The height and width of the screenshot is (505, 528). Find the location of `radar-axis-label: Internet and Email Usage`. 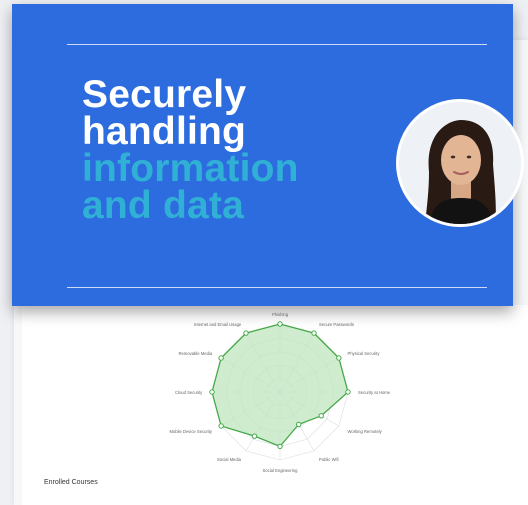

radar-axis-label: Internet and Email Usage is located at coordinates (218, 324).